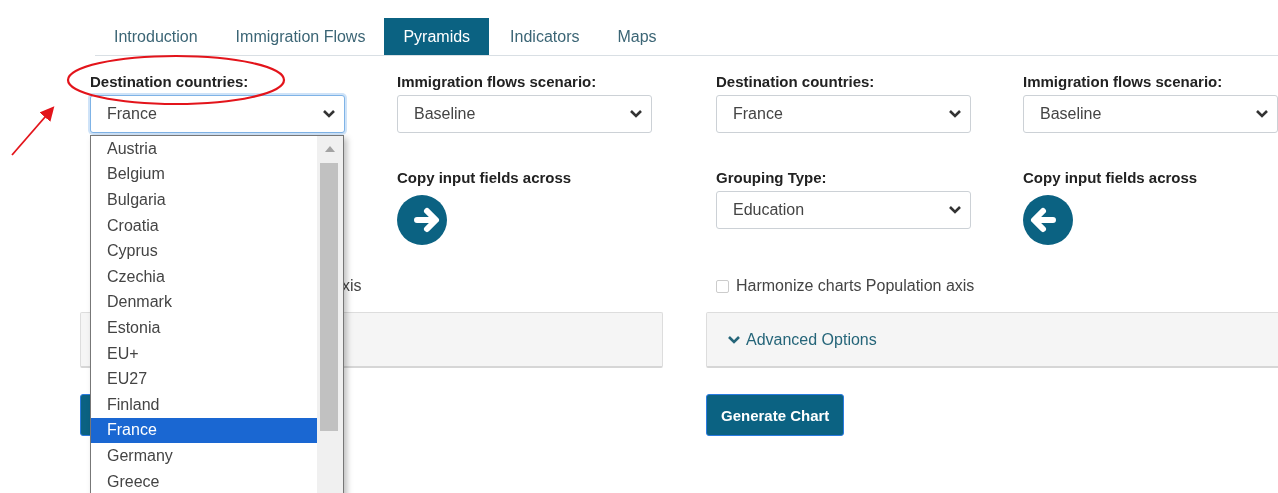 The image size is (1278, 493). Describe the element at coordinates (992, 340) in the screenshot. I see `options-panel: Advanced Options` at that location.